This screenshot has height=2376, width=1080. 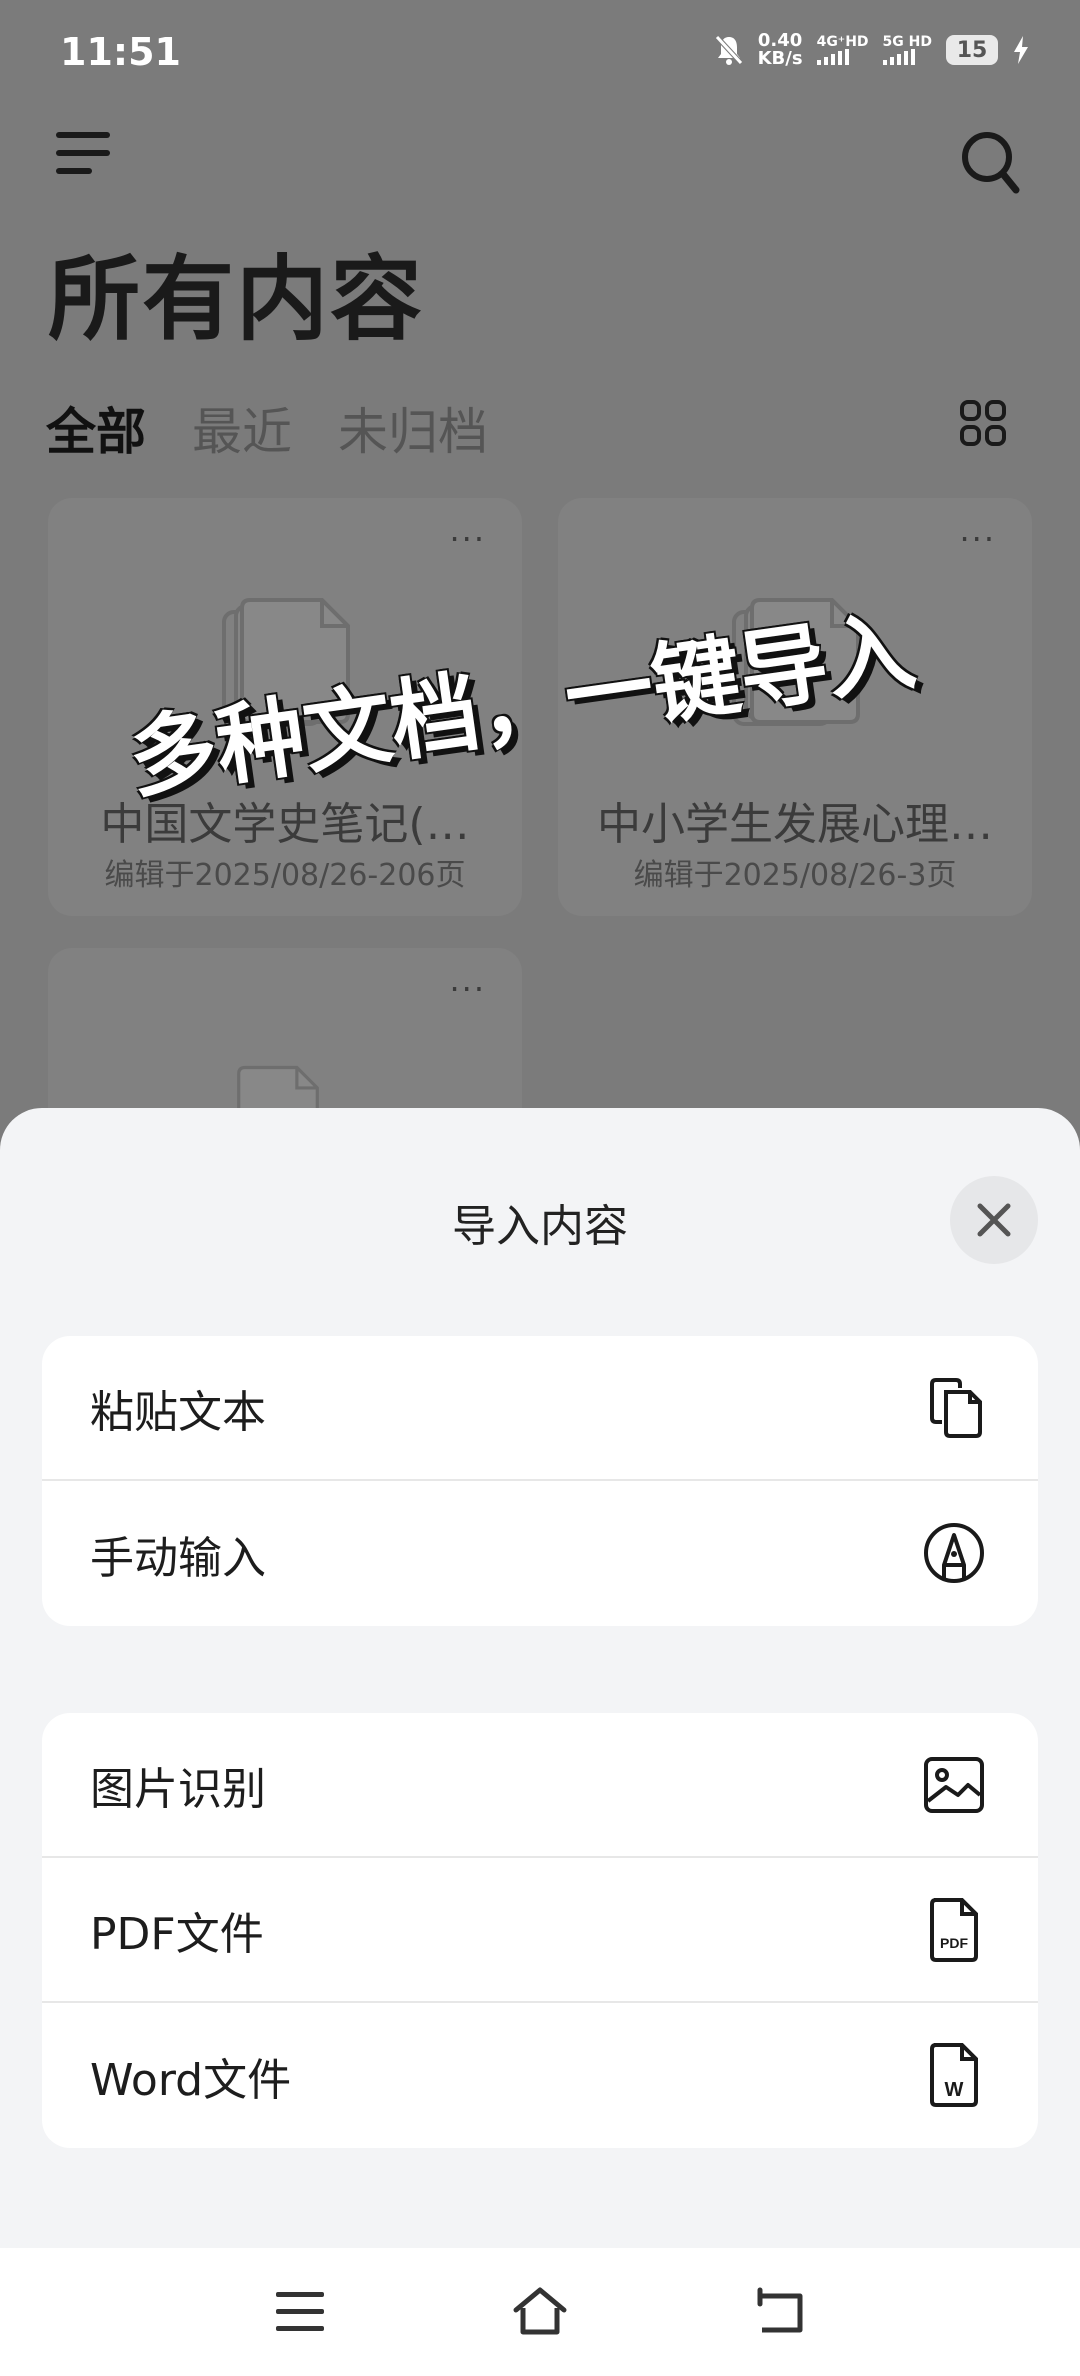 What do you see at coordinates (954, 2075) in the screenshot?
I see `word-icon: W` at bounding box center [954, 2075].